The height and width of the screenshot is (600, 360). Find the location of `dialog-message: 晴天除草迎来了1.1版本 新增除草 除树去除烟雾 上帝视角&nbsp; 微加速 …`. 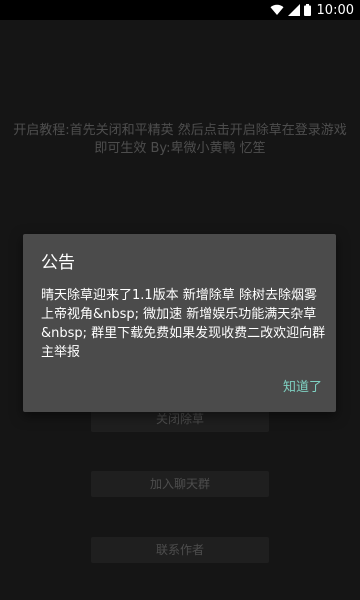

dialog-message: 晴天除草迎来了1.1版本 新增除草 除树去除烟雾 上帝视角&nbsp; 微加速 … is located at coordinates (183, 324).